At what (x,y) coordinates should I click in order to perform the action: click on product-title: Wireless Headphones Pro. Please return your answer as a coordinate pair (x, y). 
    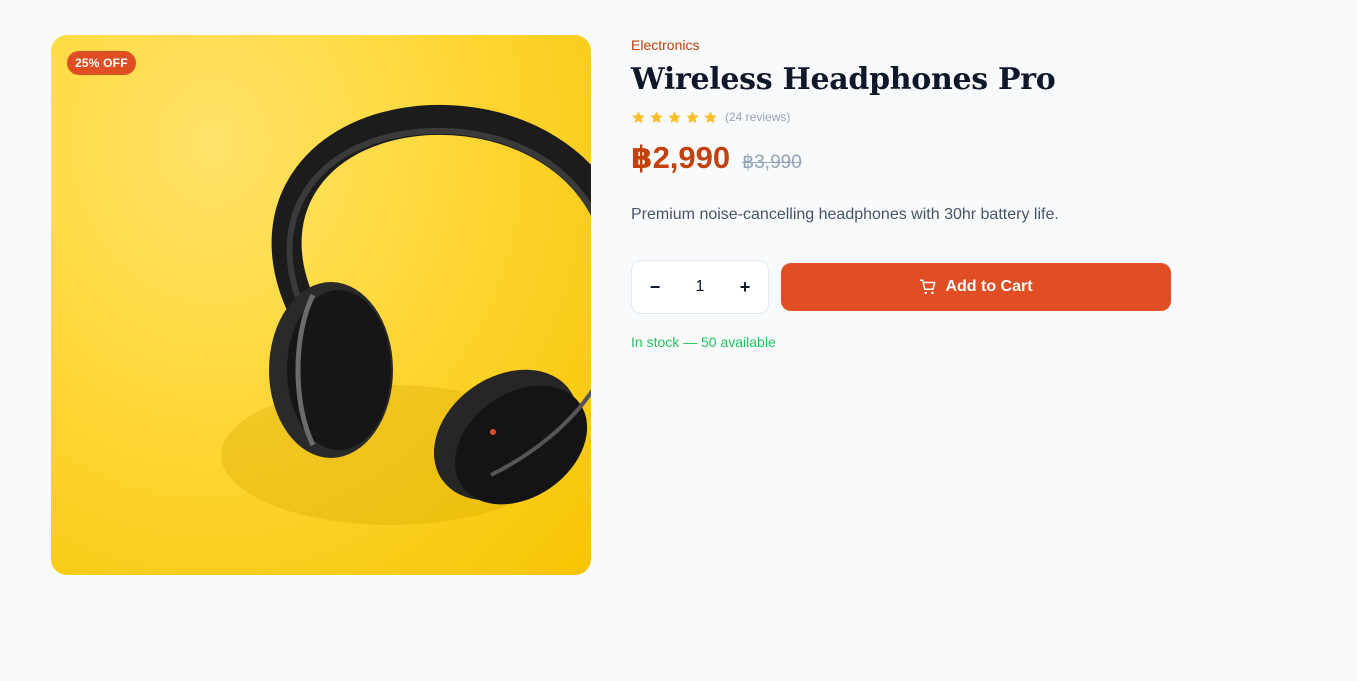
    Looking at the image, I should click on (843, 79).